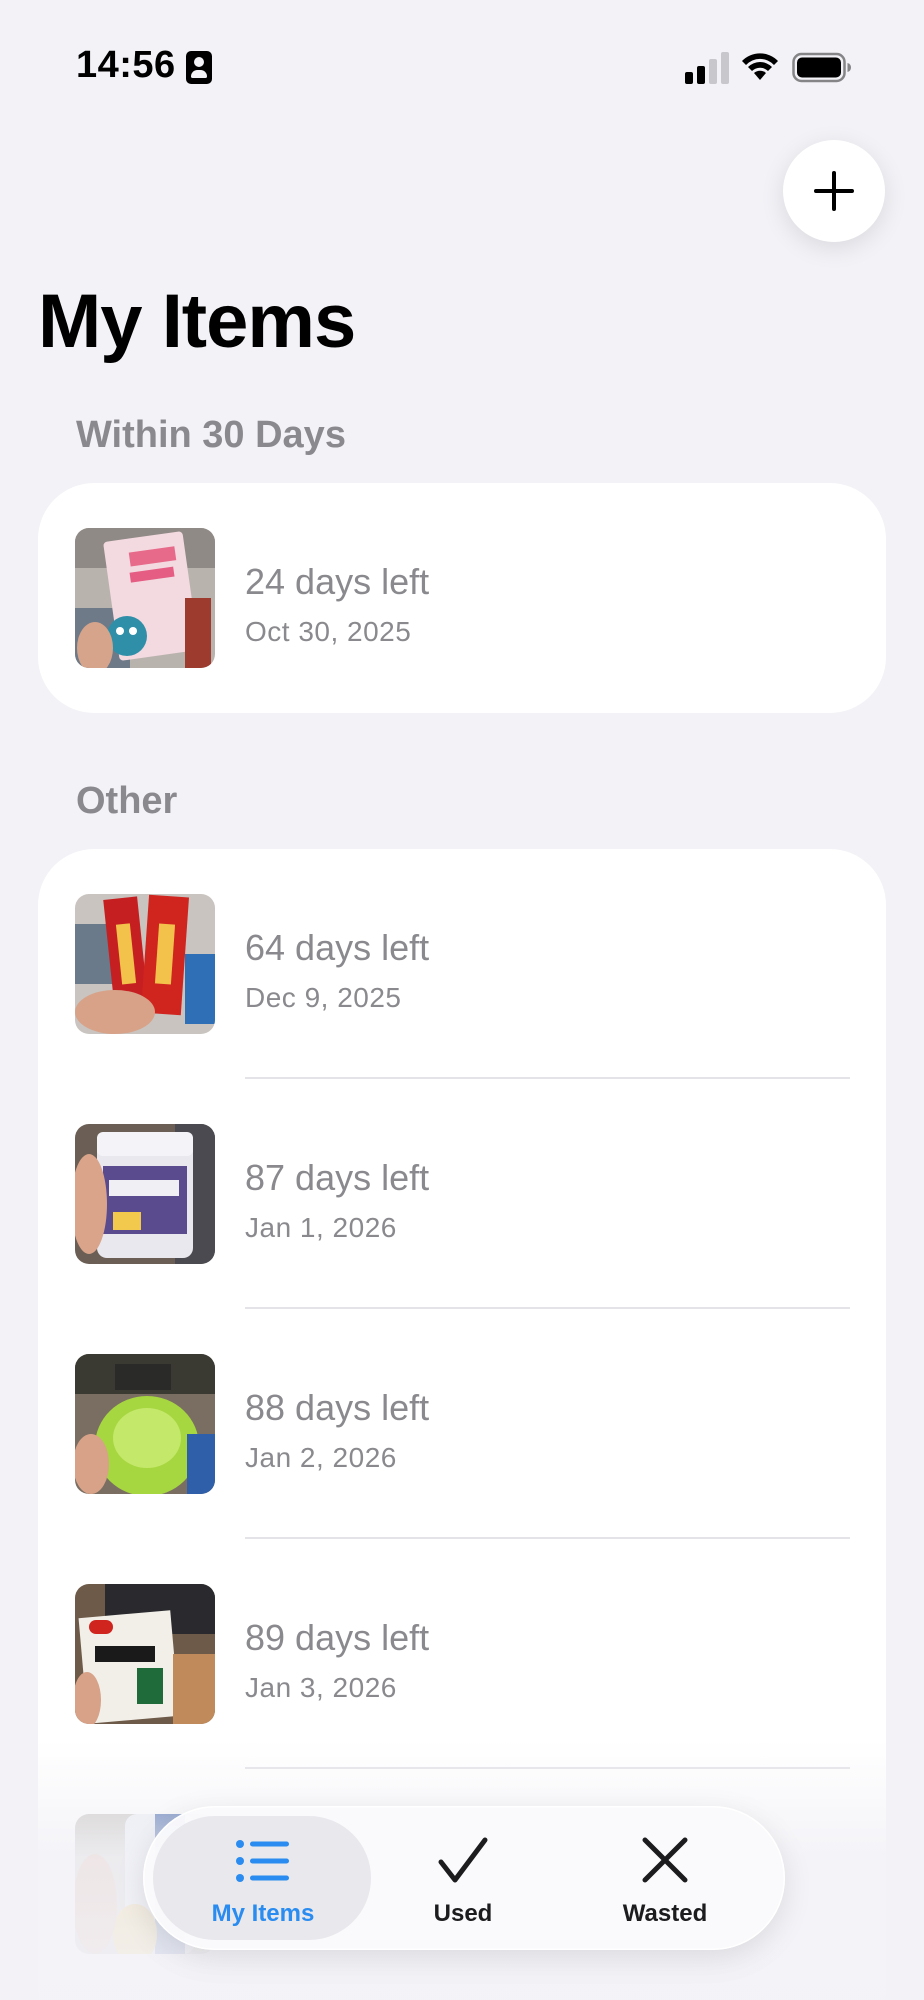 The height and width of the screenshot is (2000, 924). I want to click on days-left: 64 days left, so click(337, 947).